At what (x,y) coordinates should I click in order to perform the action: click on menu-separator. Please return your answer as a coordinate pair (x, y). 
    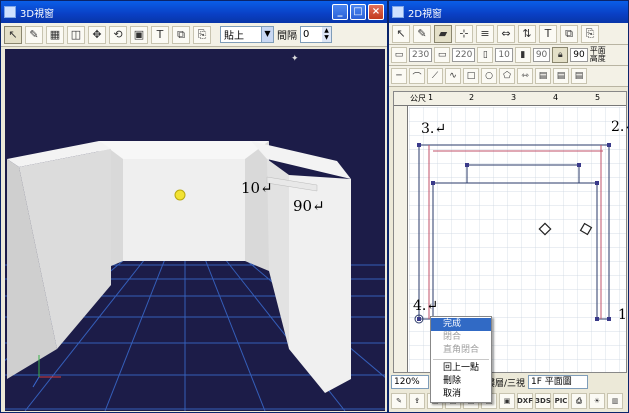
    Looking at the image, I should click on (461, 359).